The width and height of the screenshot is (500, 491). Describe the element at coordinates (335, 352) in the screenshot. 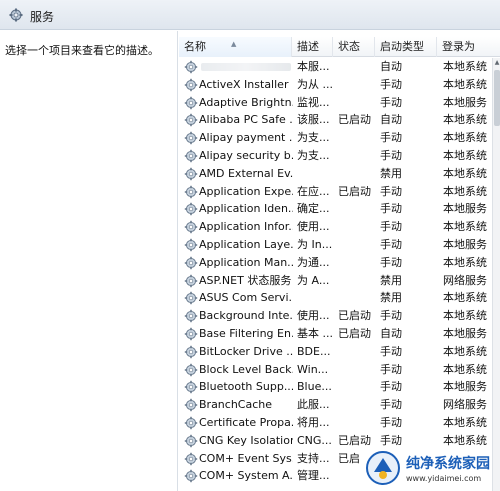

I see `service-row: BitLocker Drive ... BDE... 手动 本地系统` at that location.